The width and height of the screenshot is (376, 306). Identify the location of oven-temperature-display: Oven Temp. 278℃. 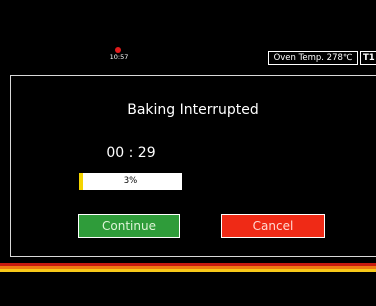
(313, 58).